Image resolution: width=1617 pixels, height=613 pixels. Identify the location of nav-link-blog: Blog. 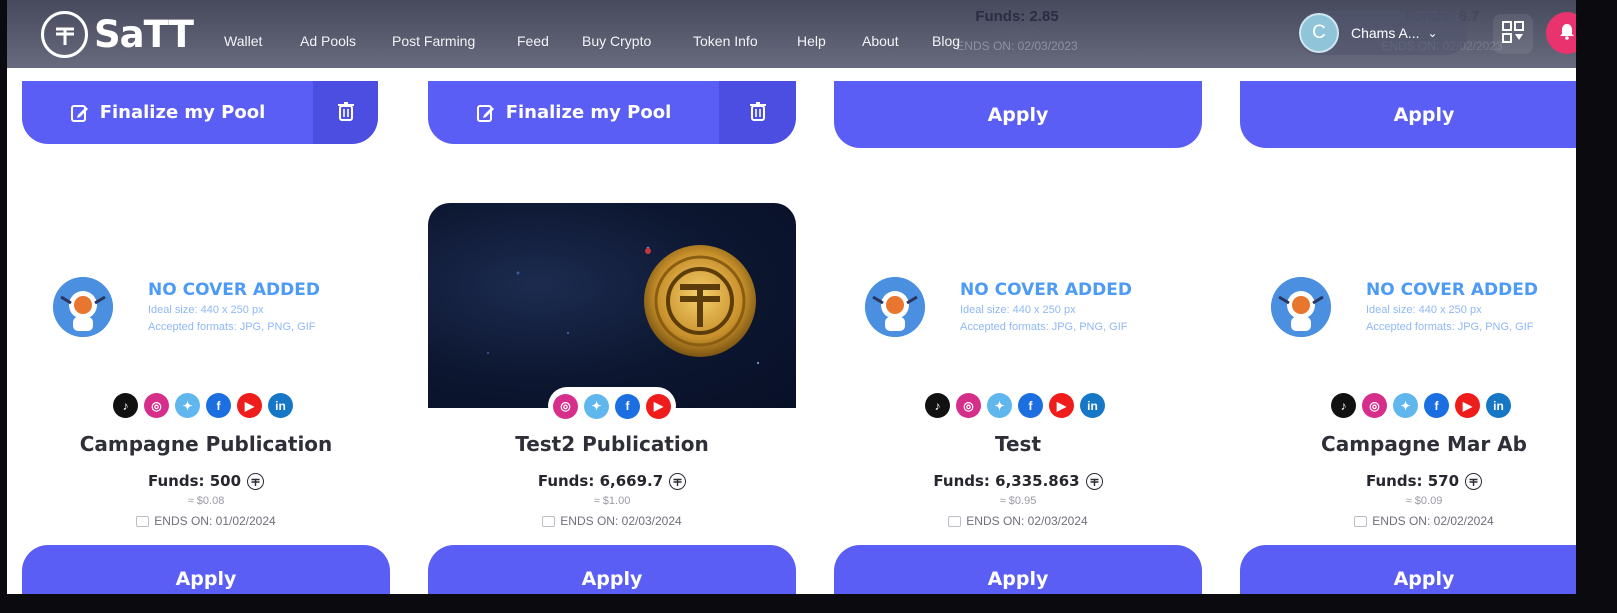
(946, 41).